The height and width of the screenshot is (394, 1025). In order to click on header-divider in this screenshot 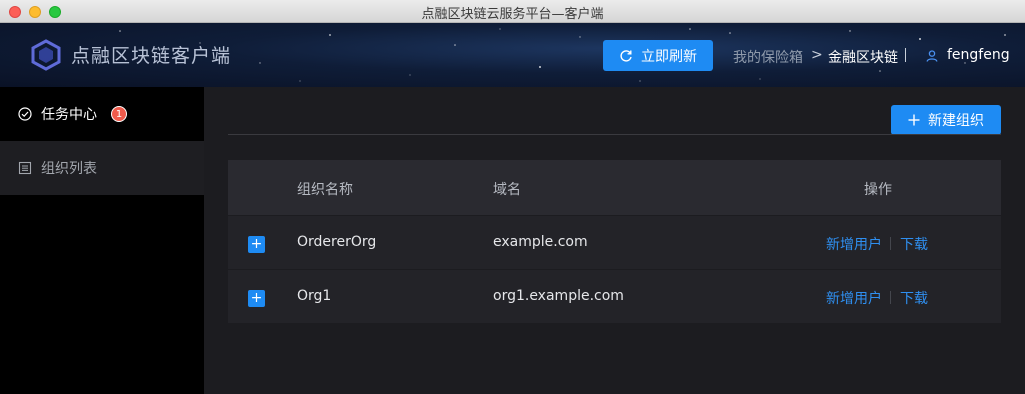, I will do `click(905, 55)`.